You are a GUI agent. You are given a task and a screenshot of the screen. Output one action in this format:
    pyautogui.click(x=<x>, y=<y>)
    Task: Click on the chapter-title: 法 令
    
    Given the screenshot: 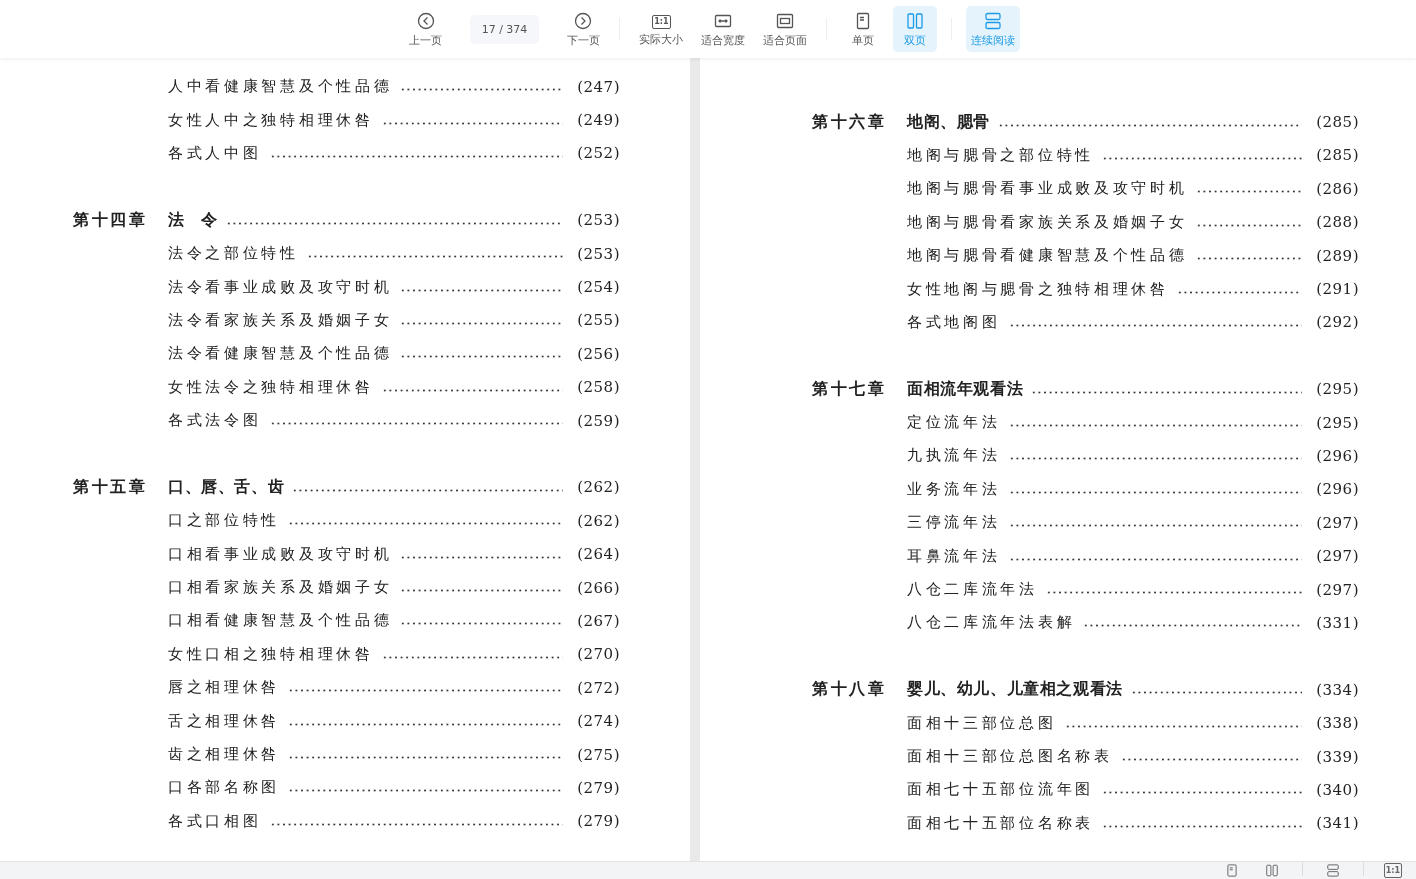 What is the action you would take?
    pyautogui.click(x=193, y=220)
    